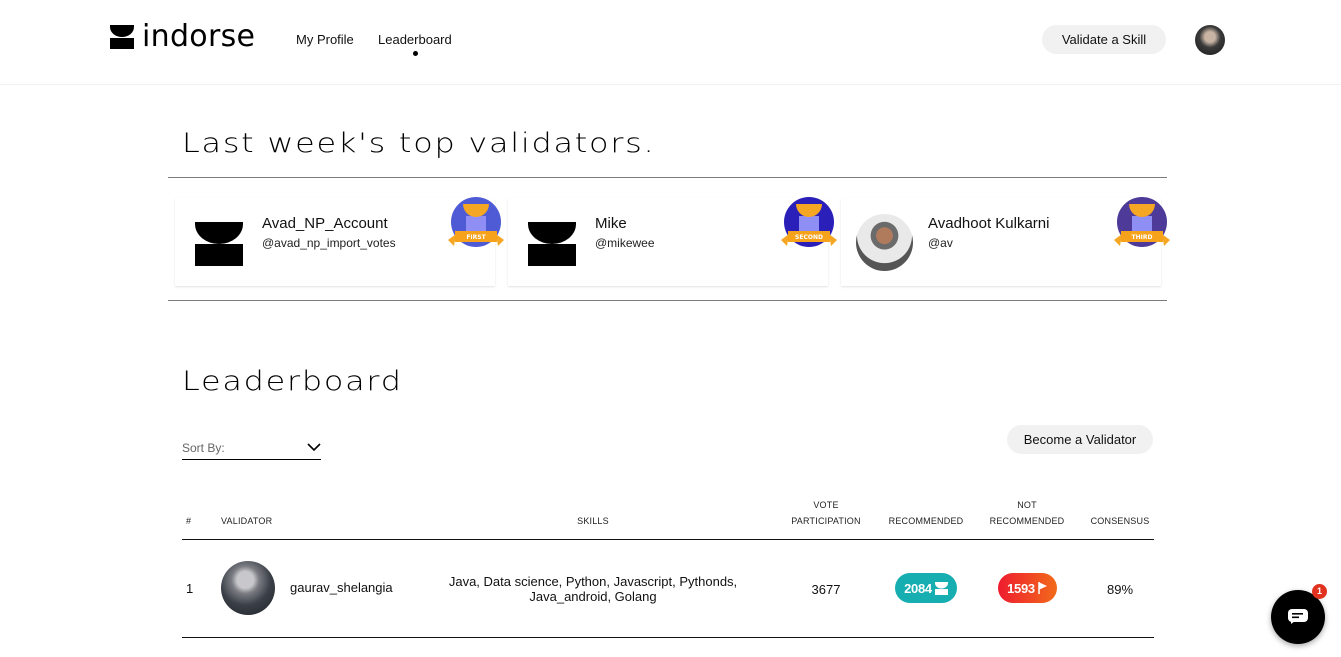  Describe the element at coordinates (325, 39) in the screenshot. I see `nav-my-profile: My Profile` at that location.